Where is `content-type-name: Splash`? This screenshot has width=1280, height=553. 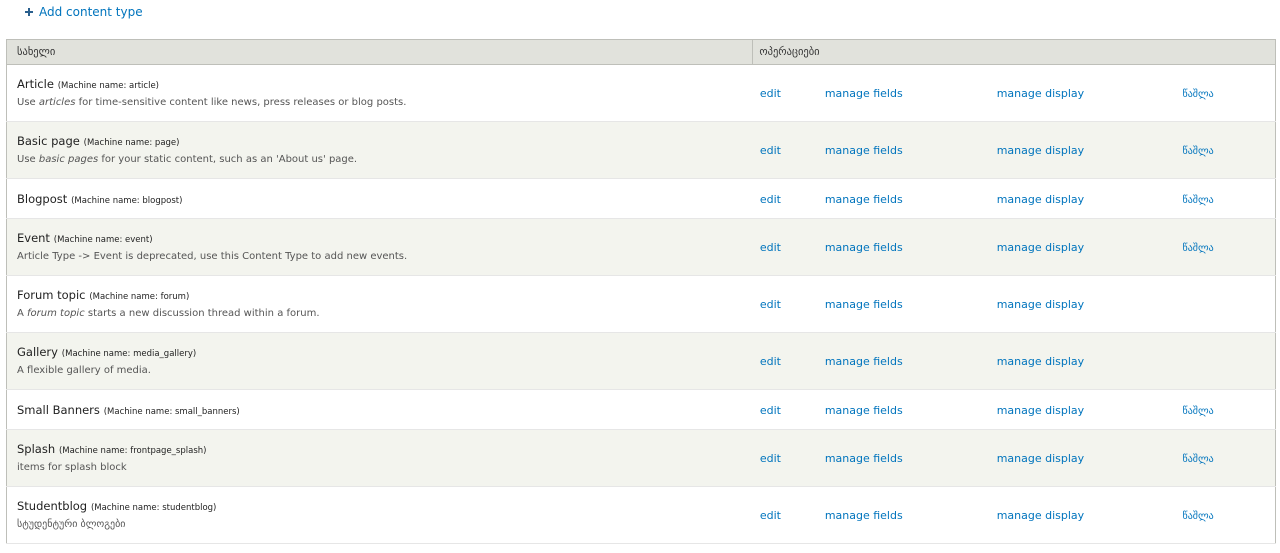
content-type-name: Splash is located at coordinates (36, 449).